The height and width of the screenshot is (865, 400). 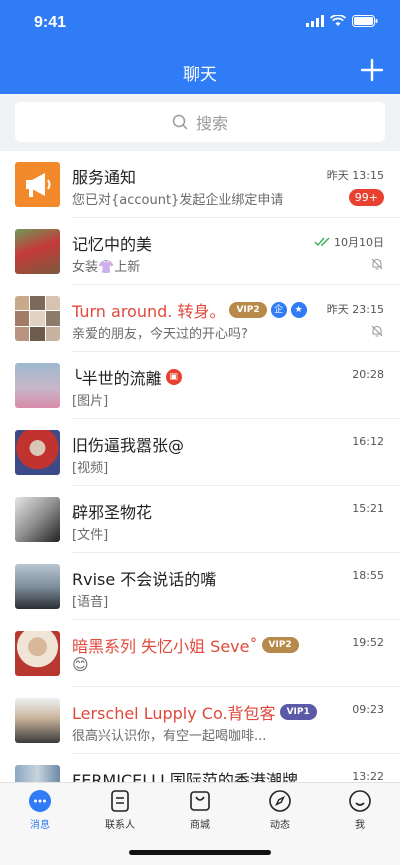 What do you see at coordinates (40, 801) in the screenshot?
I see `message-icon` at bounding box center [40, 801].